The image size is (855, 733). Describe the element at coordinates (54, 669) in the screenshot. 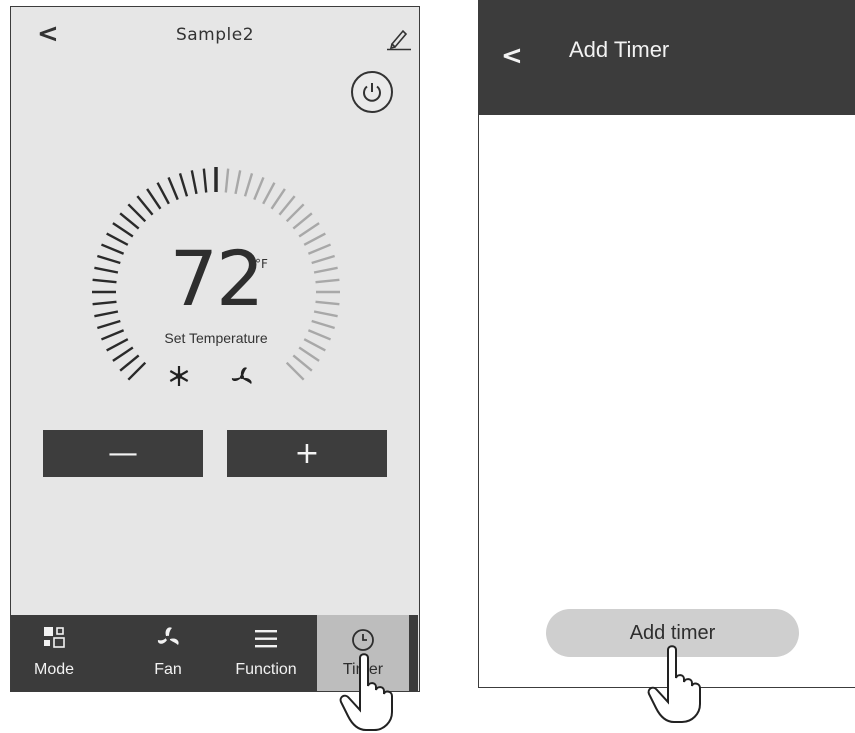

I see `nav-mode-label: Mode` at that location.